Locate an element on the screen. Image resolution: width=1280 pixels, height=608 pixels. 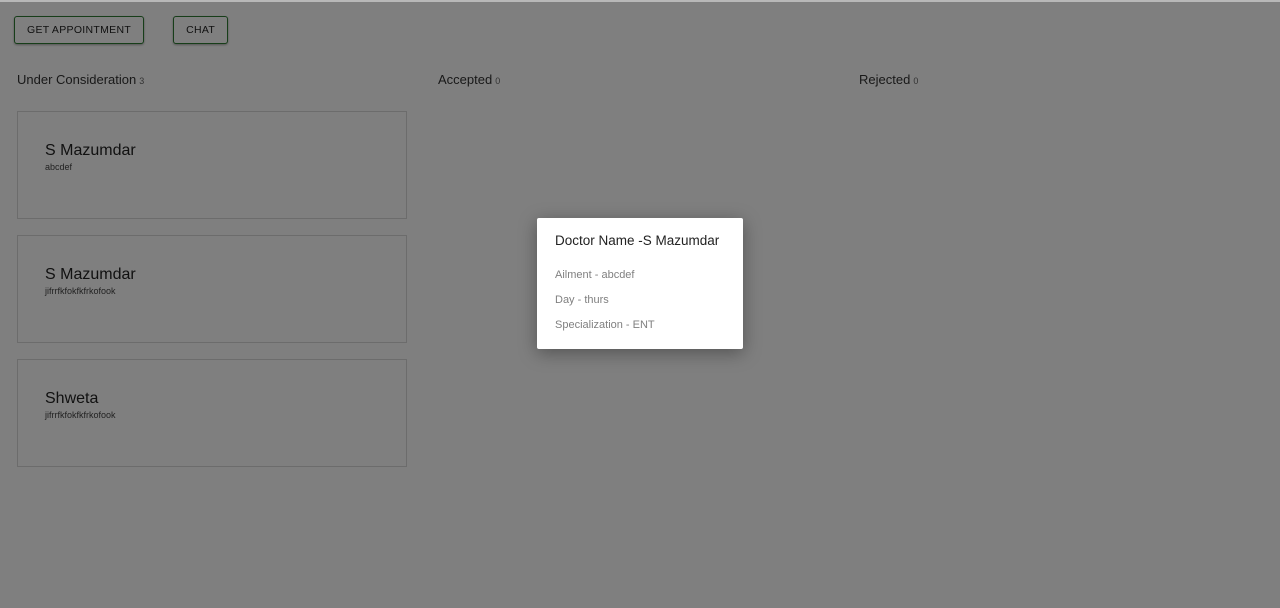
dialog-title: Doctor Name -S Mazumdar is located at coordinates (637, 240).